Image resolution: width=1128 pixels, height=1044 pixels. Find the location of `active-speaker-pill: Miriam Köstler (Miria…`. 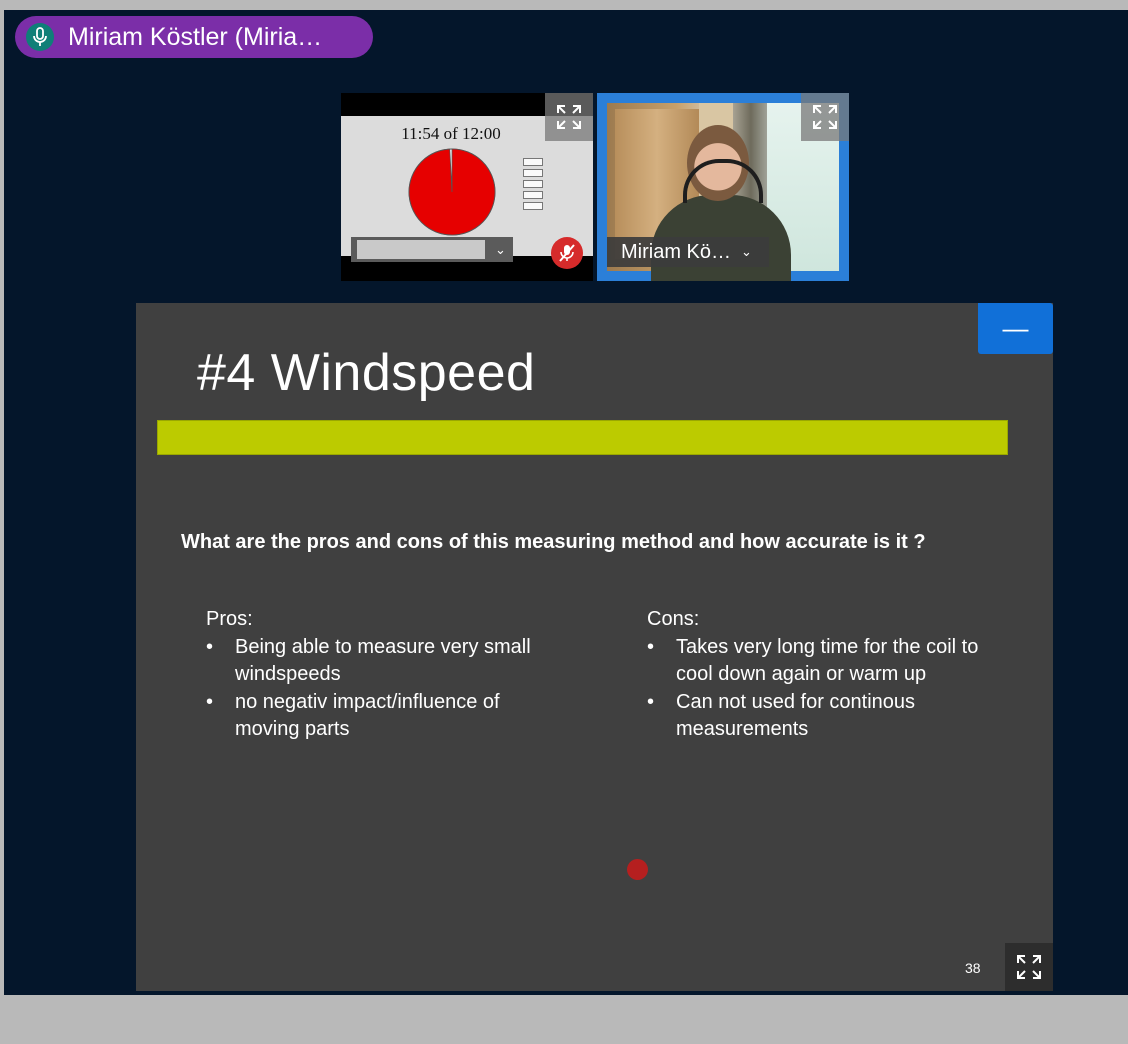

active-speaker-pill: Miriam Köstler (Miria… is located at coordinates (194, 37).